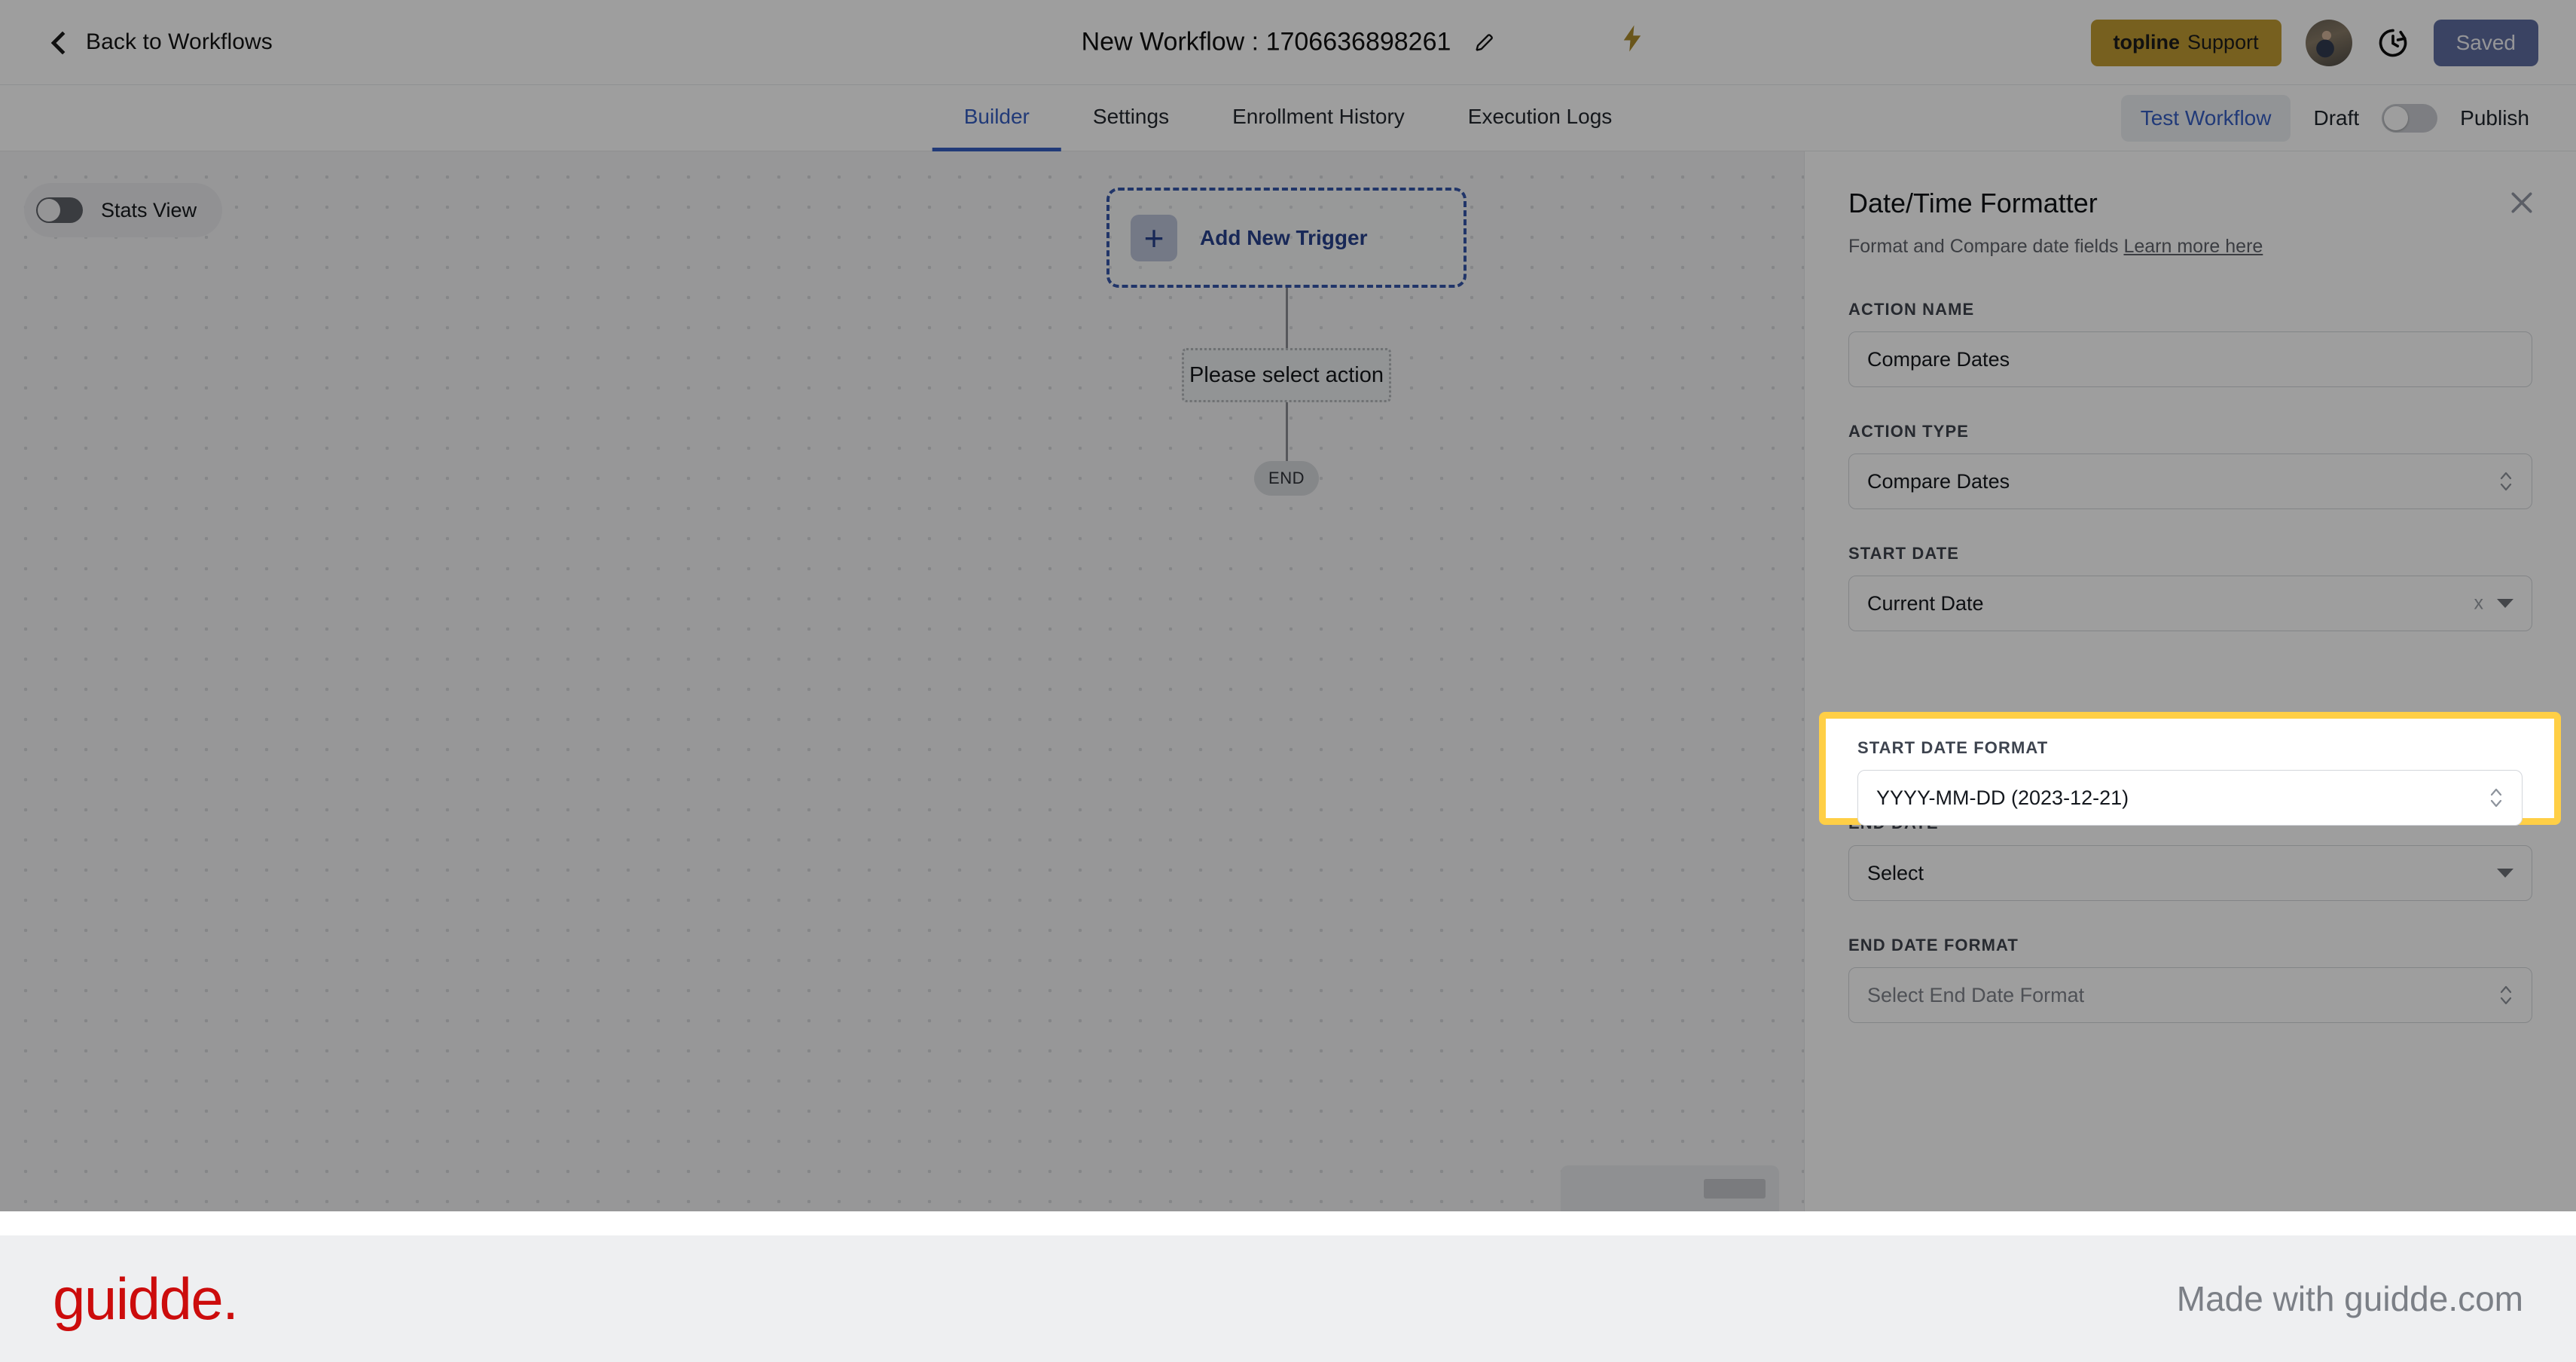 Image resolution: width=2576 pixels, height=1362 pixels. What do you see at coordinates (1484, 42) in the screenshot?
I see `pencil-icon` at bounding box center [1484, 42].